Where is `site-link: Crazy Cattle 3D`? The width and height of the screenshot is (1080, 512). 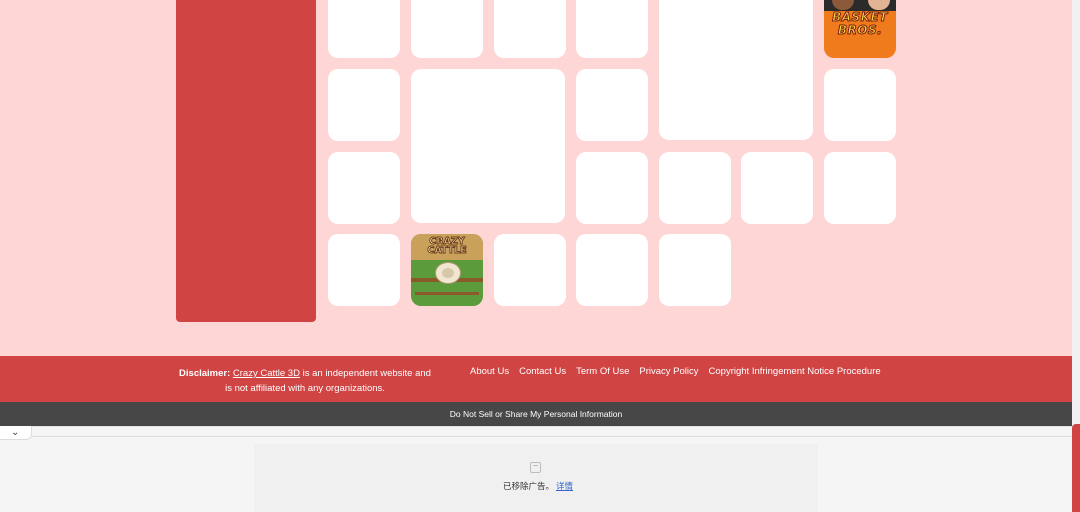
site-link: Crazy Cattle 3D is located at coordinates (266, 373).